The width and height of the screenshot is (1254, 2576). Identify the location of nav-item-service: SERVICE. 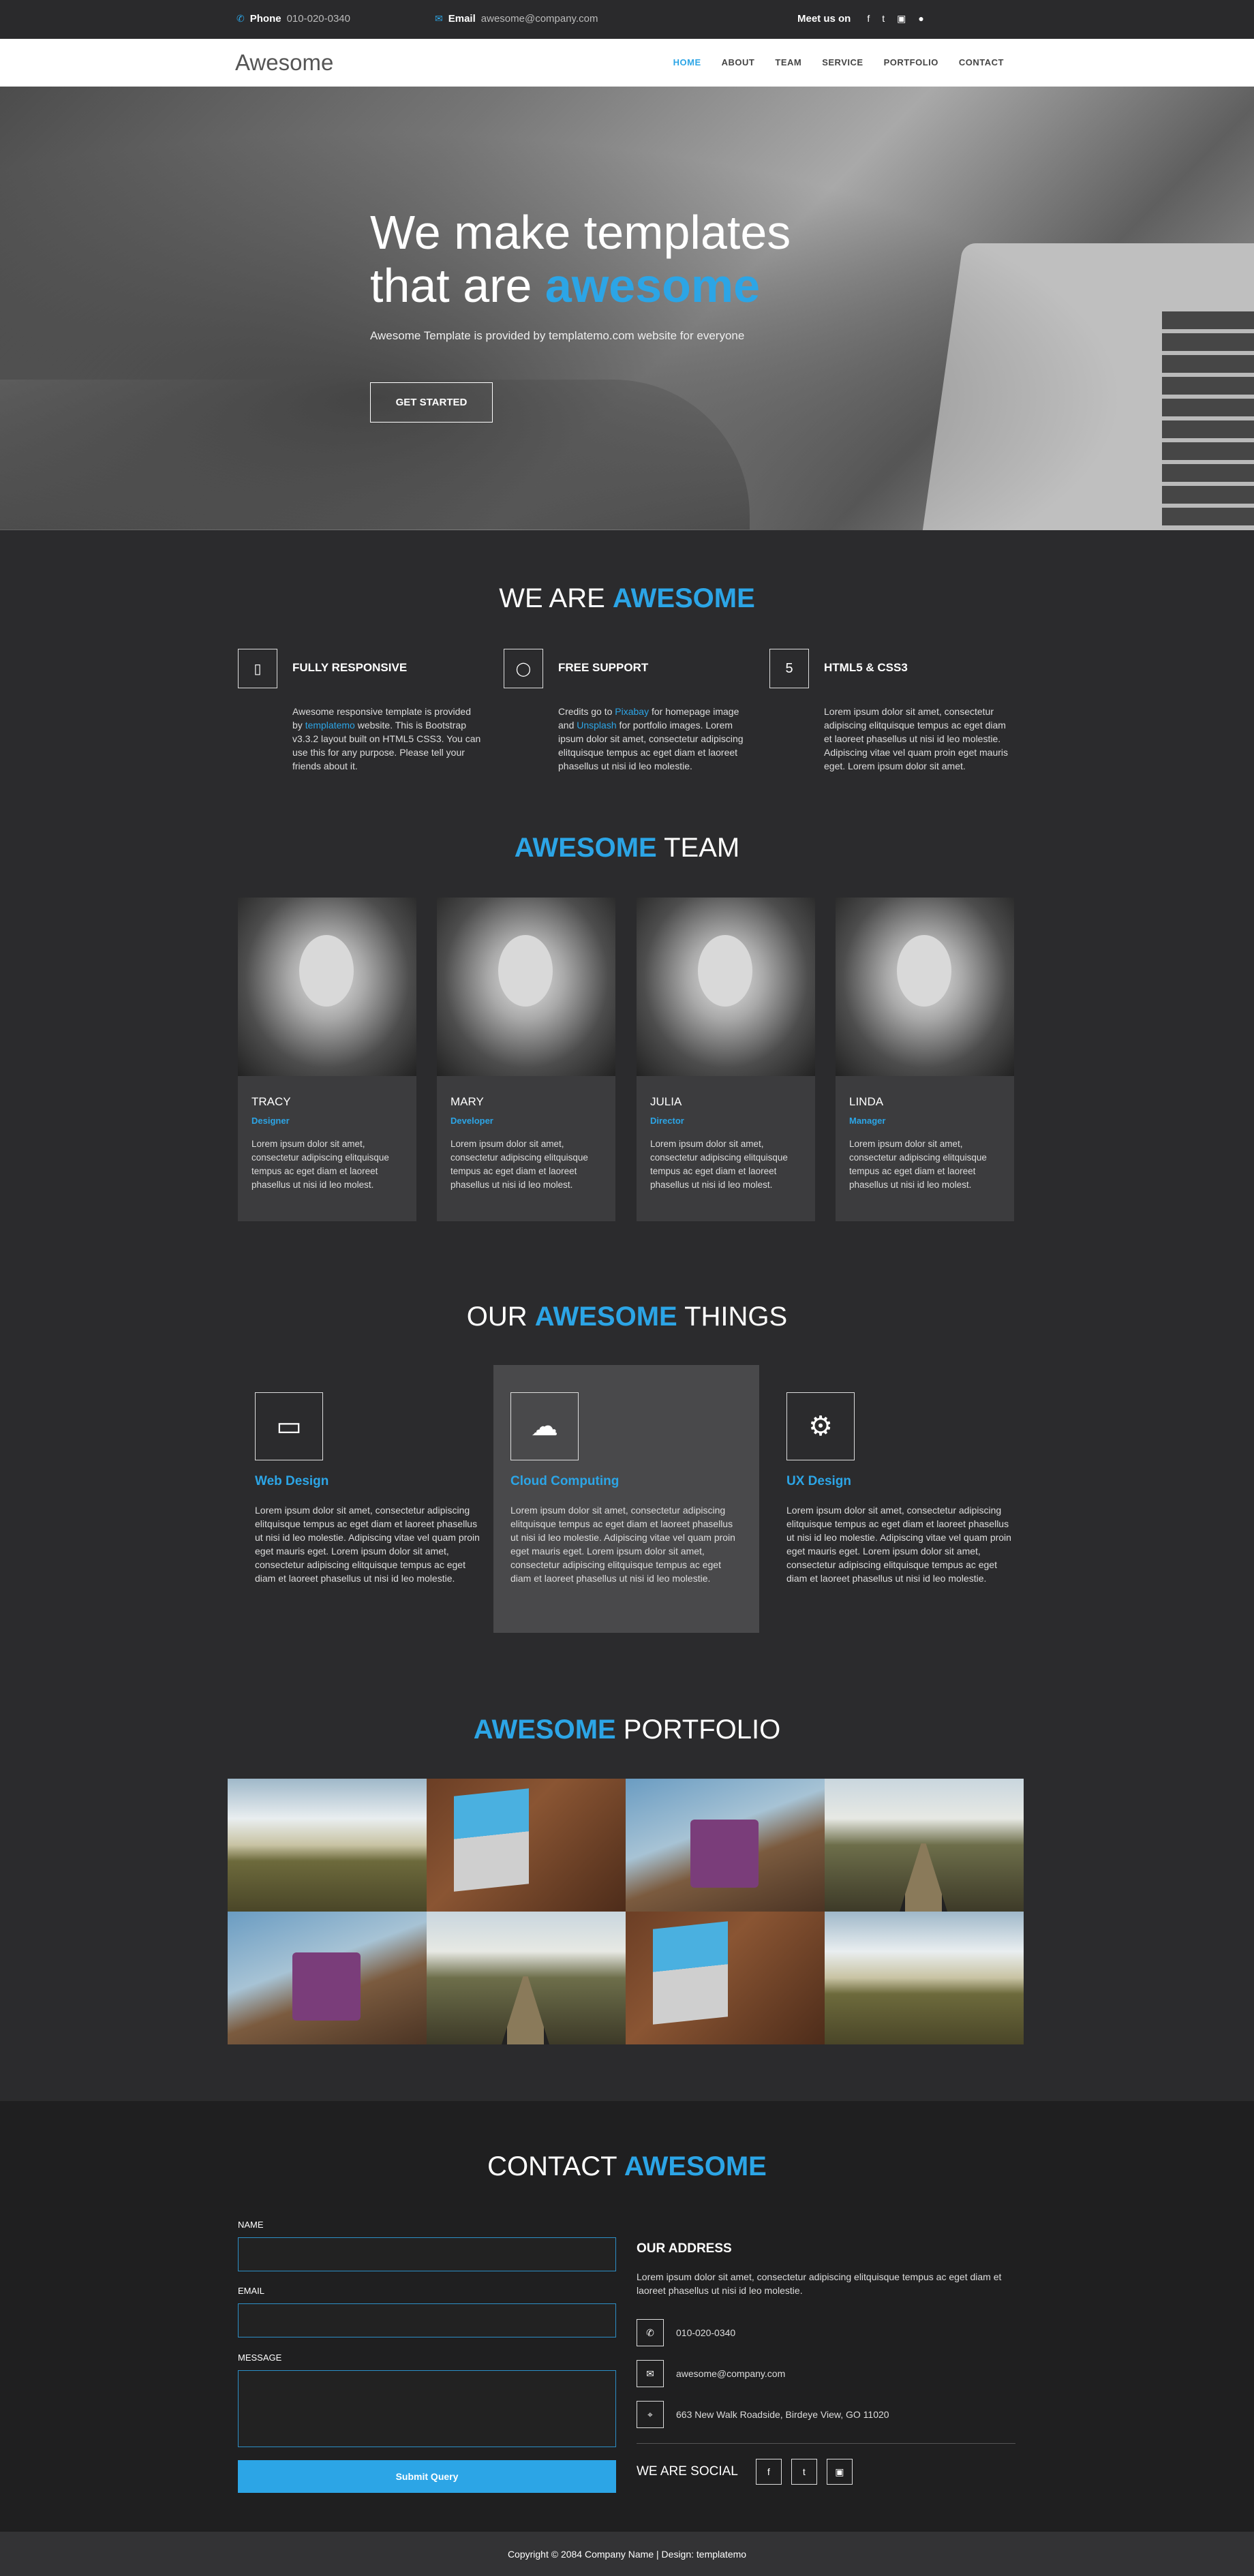
(842, 62).